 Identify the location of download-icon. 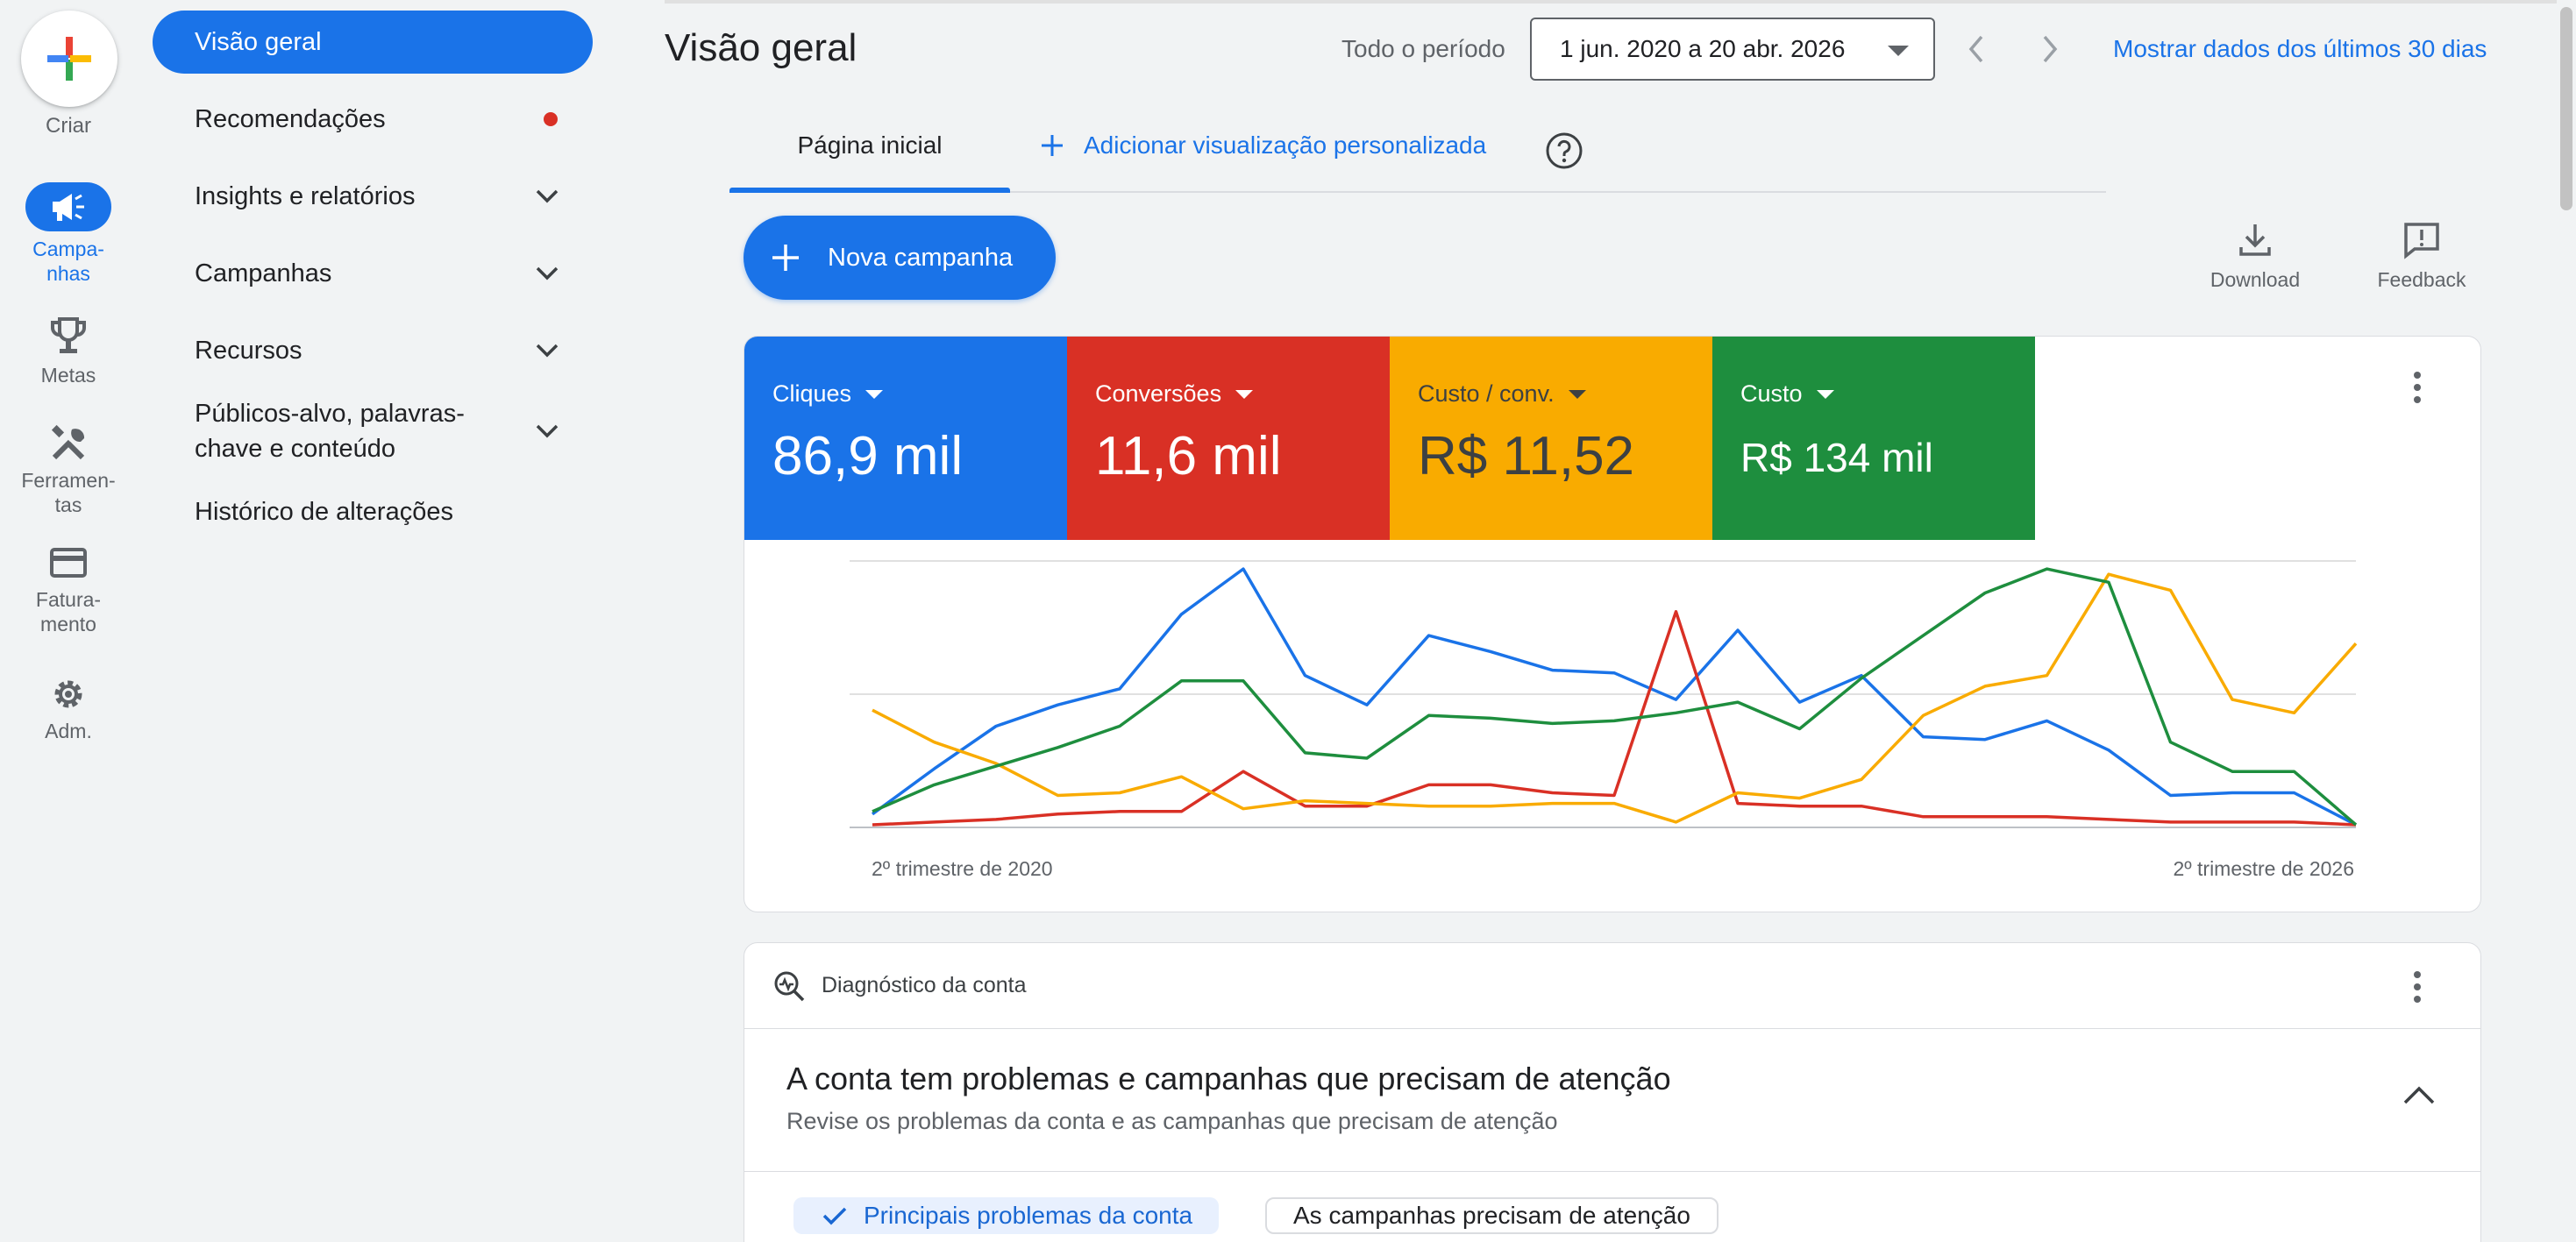
(2255, 240).